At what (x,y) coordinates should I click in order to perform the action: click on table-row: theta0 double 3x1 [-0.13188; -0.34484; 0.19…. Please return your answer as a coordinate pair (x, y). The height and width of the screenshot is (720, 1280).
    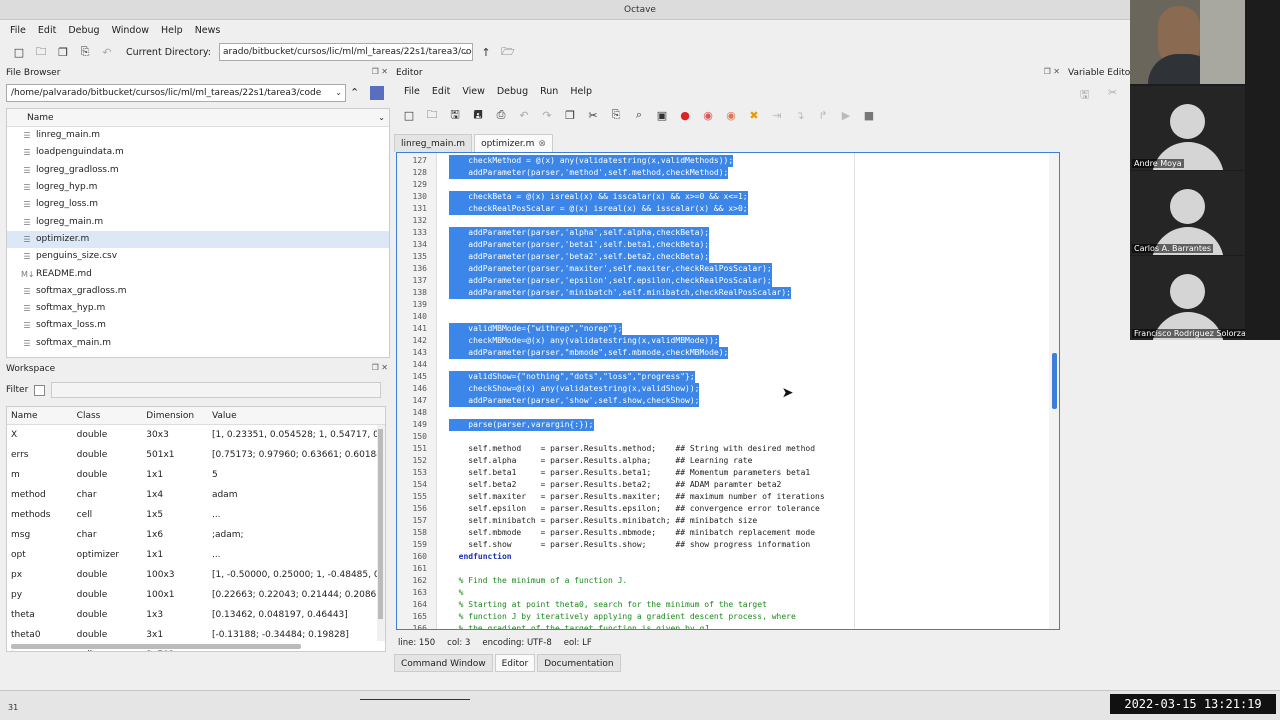
    Looking at the image, I should click on (196, 635).